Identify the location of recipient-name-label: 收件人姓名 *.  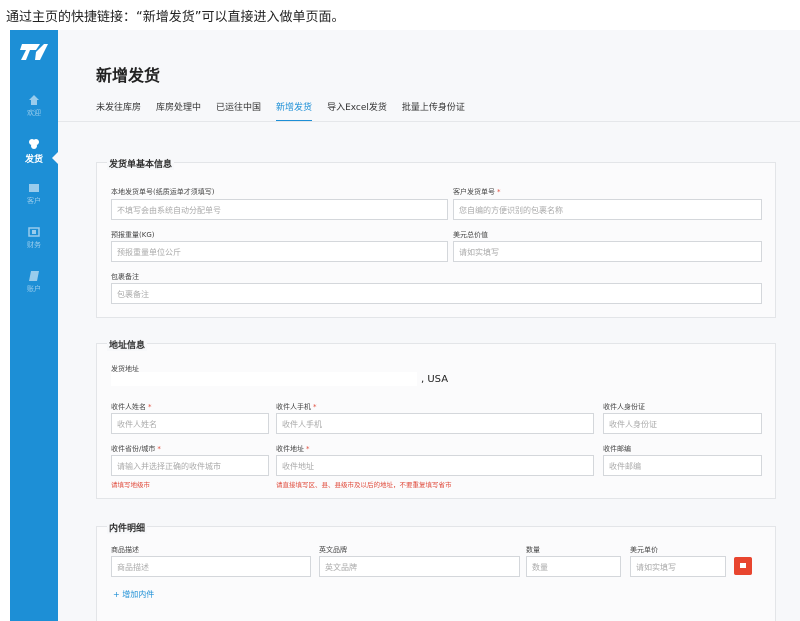
(131, 407).